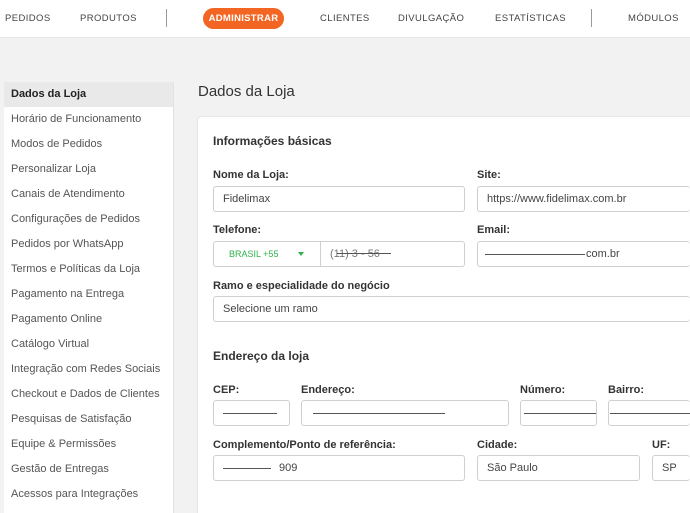 Image resolution: width=690 pixels, height=513 pixels. I want to click on site-input: https://www.fidelimax.com.br, so click(583, 199).